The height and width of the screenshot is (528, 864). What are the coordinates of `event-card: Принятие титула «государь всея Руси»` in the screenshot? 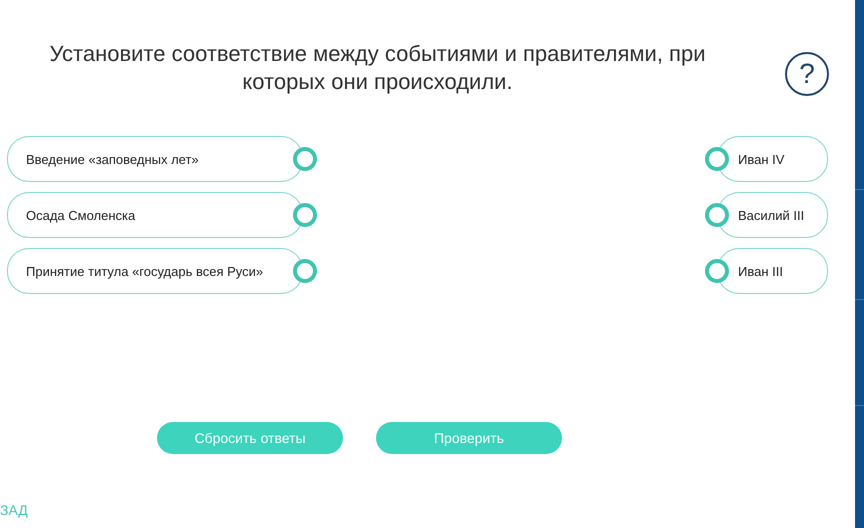 It's located at (155, 271).